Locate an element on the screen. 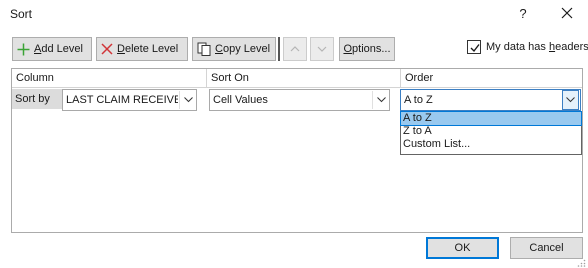  column-header: Column is located at coordinates (35, 78).